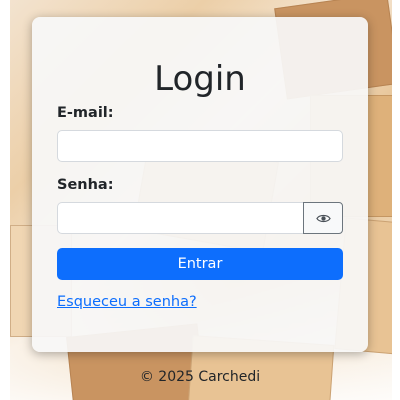 This screenshot has width=400, height=400. I want to click on password-label: Senha:, so click(85, 185).